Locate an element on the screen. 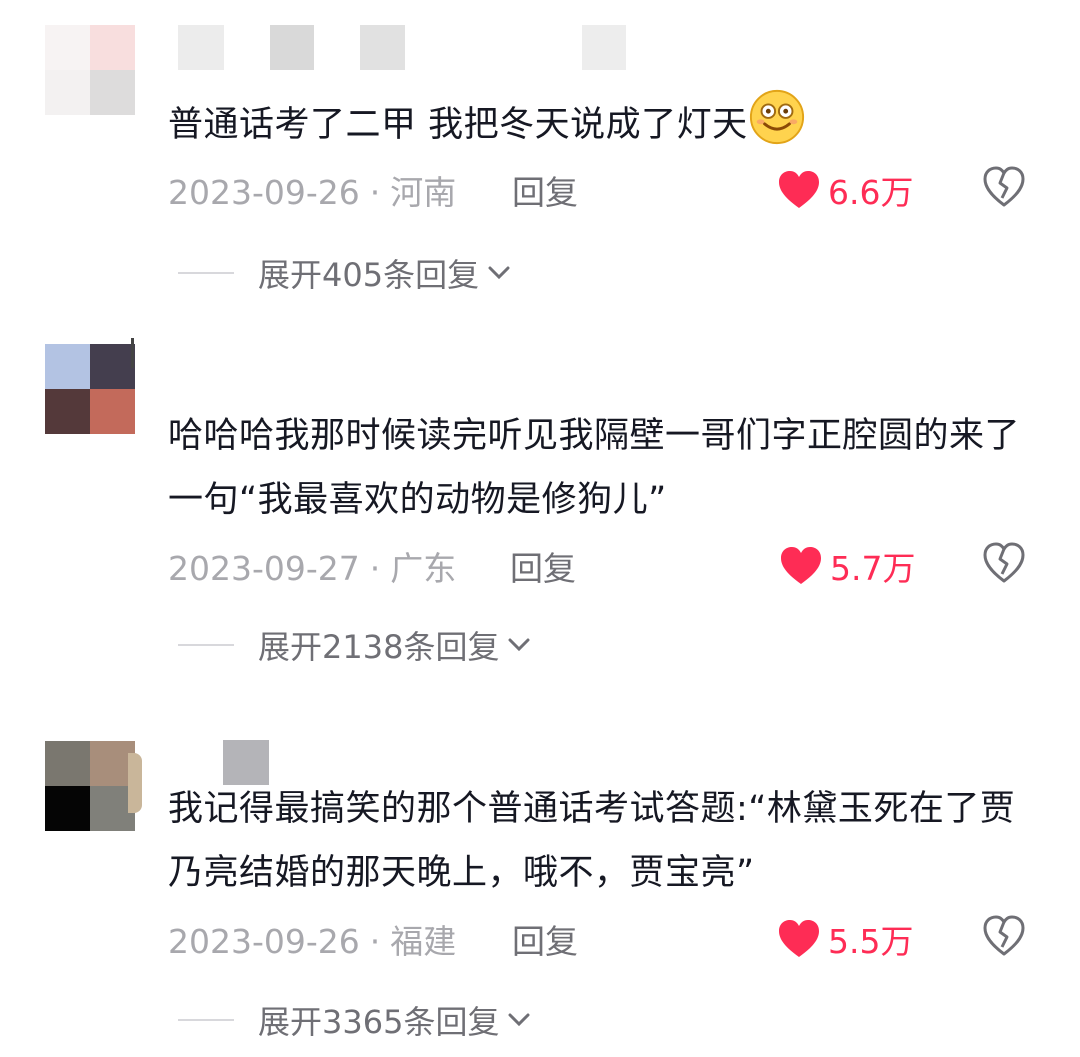  expand-replies-label: 展开2138条回复 is located at coordinates (379, 647).